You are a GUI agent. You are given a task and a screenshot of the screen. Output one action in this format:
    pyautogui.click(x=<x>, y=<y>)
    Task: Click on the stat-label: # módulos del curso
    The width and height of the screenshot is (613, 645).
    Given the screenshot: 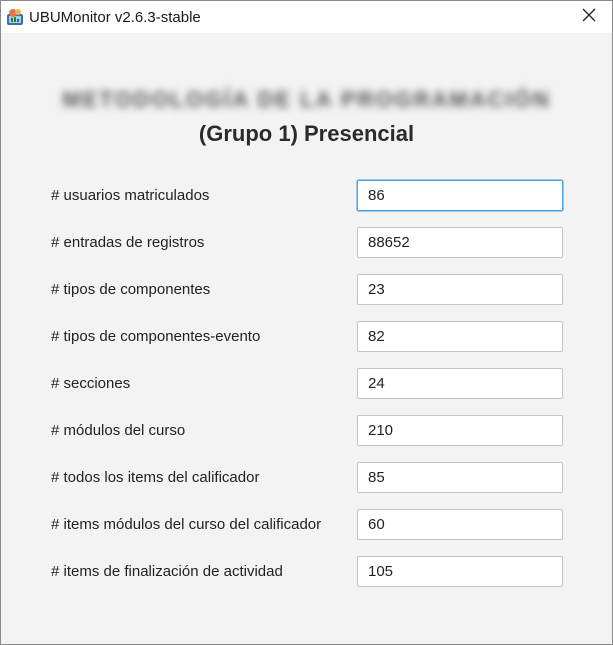 What is the action you would take?
    pyautogui.click(x=118, y=430)
    